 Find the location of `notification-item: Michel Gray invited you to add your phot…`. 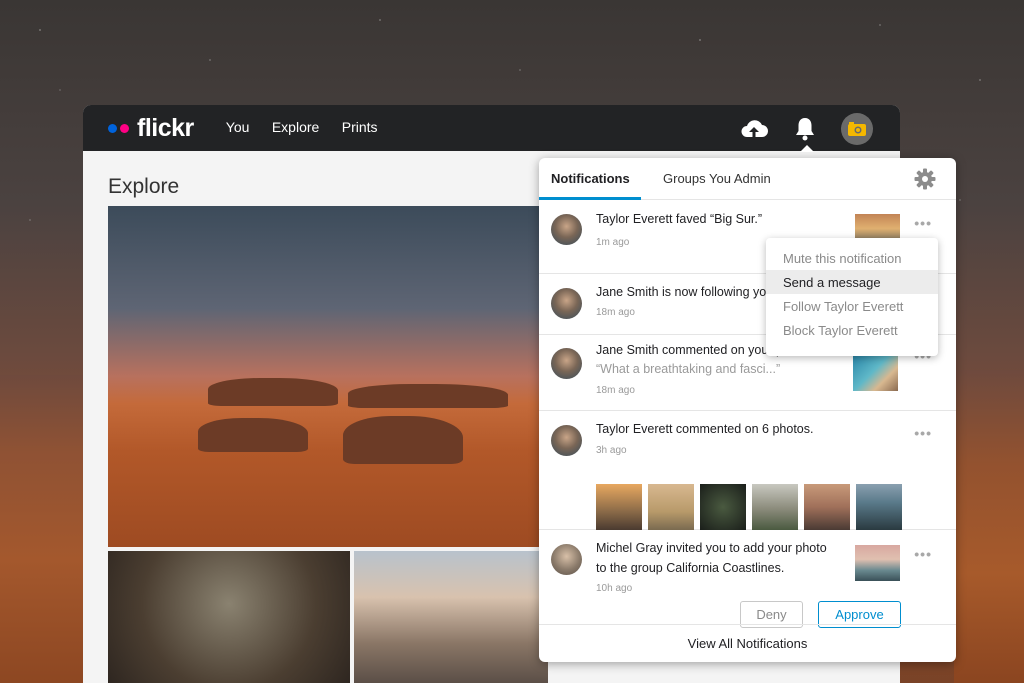

notification-item: Michel Gray invited you to add your phot… is located at coordinates (747, 579).